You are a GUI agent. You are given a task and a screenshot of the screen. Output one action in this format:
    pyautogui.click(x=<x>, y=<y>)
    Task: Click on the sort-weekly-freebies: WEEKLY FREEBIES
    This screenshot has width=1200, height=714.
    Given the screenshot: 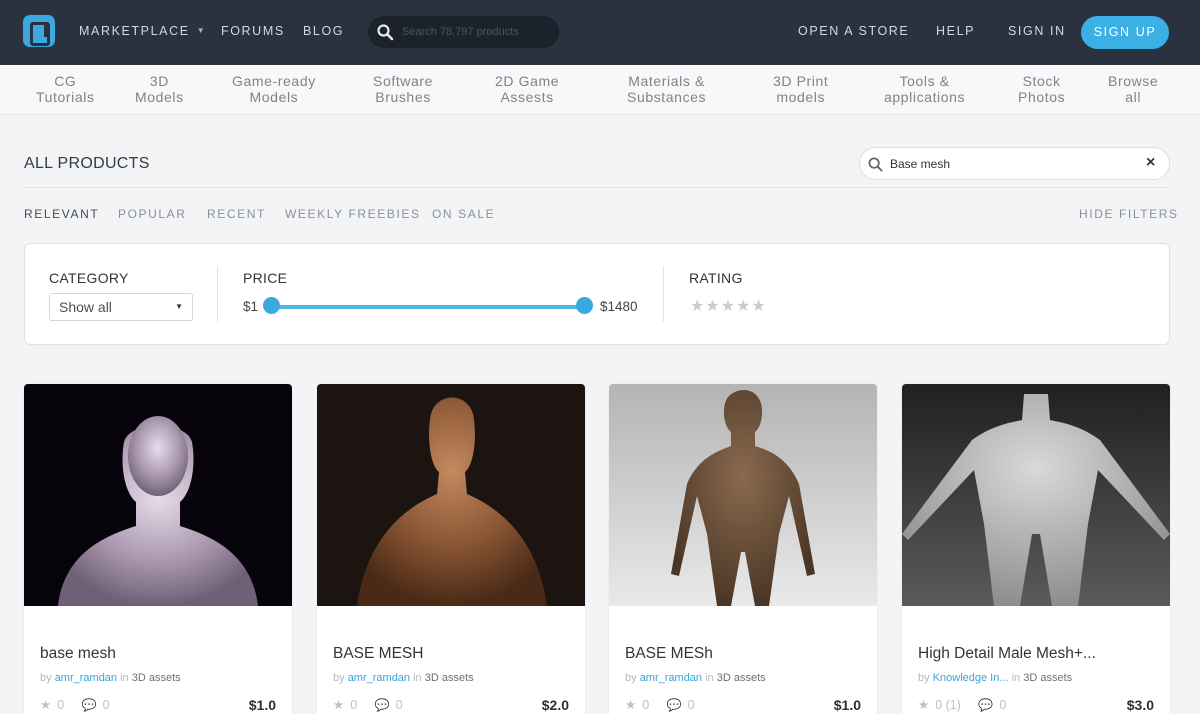 What is the action you would take?
    pyautogui.click(x=353, y=214)
    